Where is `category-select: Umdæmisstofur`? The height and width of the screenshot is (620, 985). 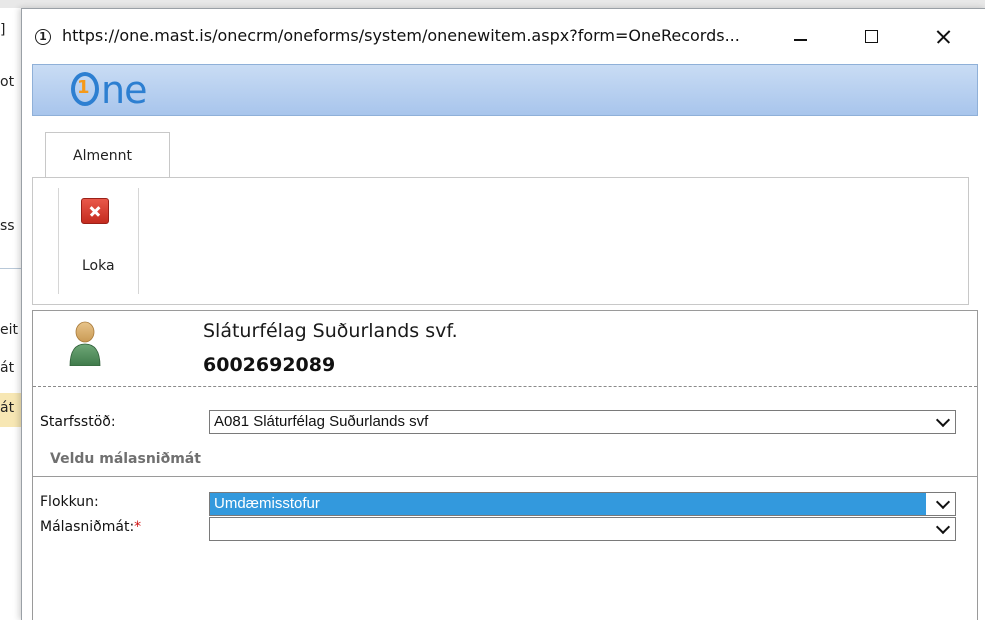 category-select: Umdæmisstofur is located at coordinates (582, 504).